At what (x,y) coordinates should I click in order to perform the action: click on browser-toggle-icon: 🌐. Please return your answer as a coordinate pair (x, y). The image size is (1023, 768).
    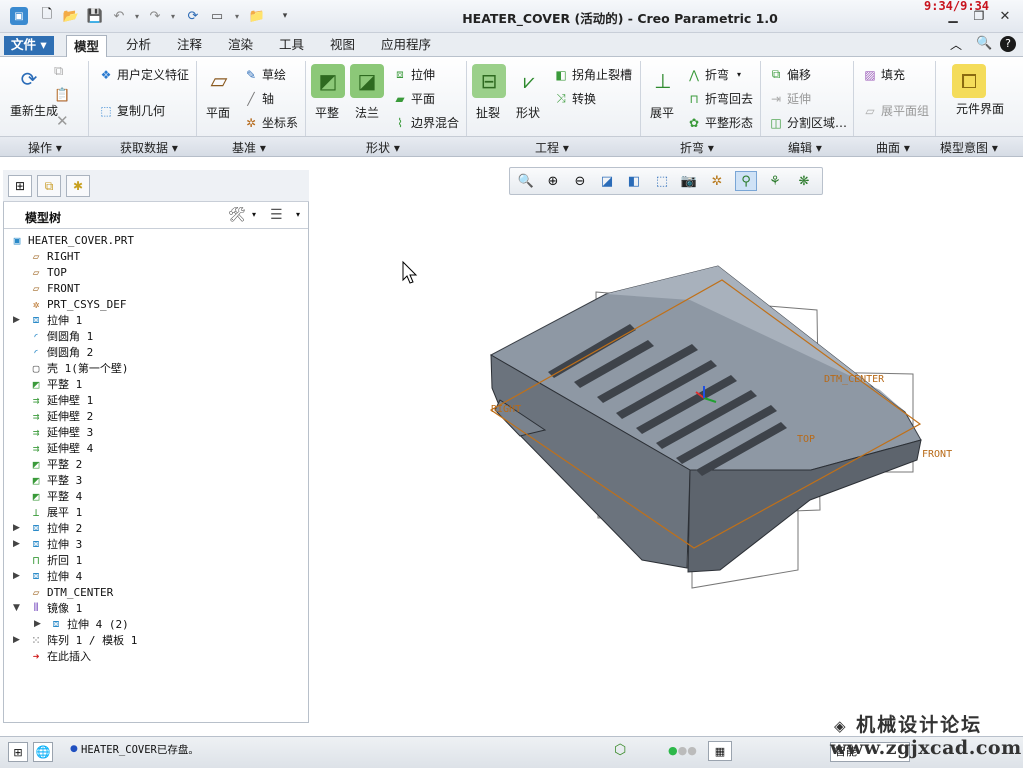
    Looking at the image, I should click on (43, 752).